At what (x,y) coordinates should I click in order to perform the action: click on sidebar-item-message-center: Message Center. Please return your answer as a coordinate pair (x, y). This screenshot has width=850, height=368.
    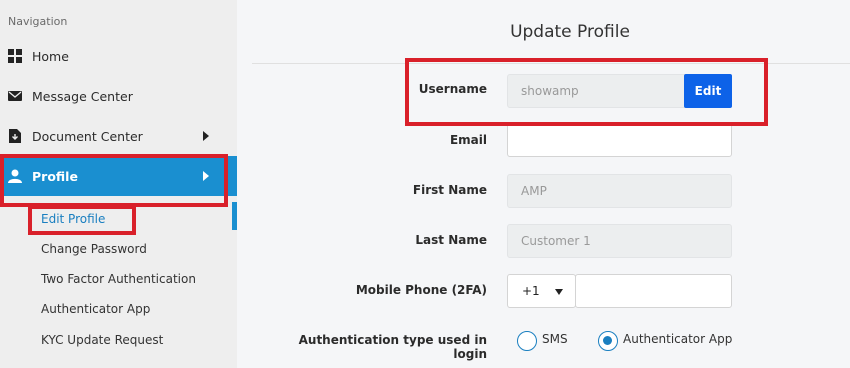
    Looking at the image, I should click on (118, 96).